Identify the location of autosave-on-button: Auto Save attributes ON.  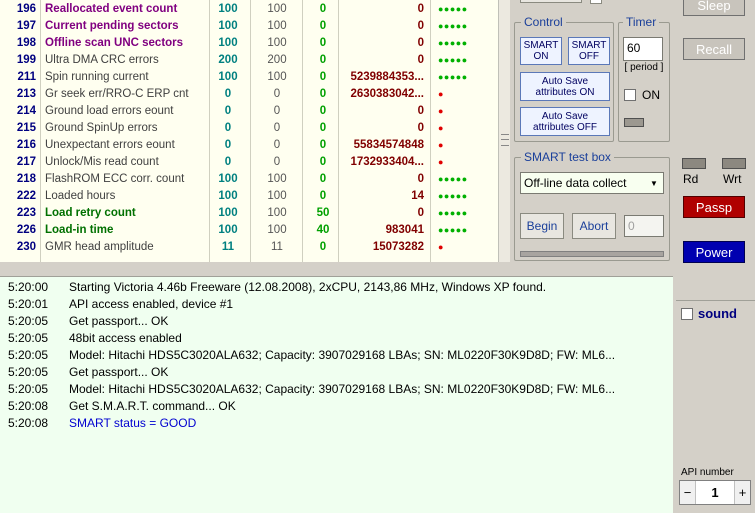
(565, 86).